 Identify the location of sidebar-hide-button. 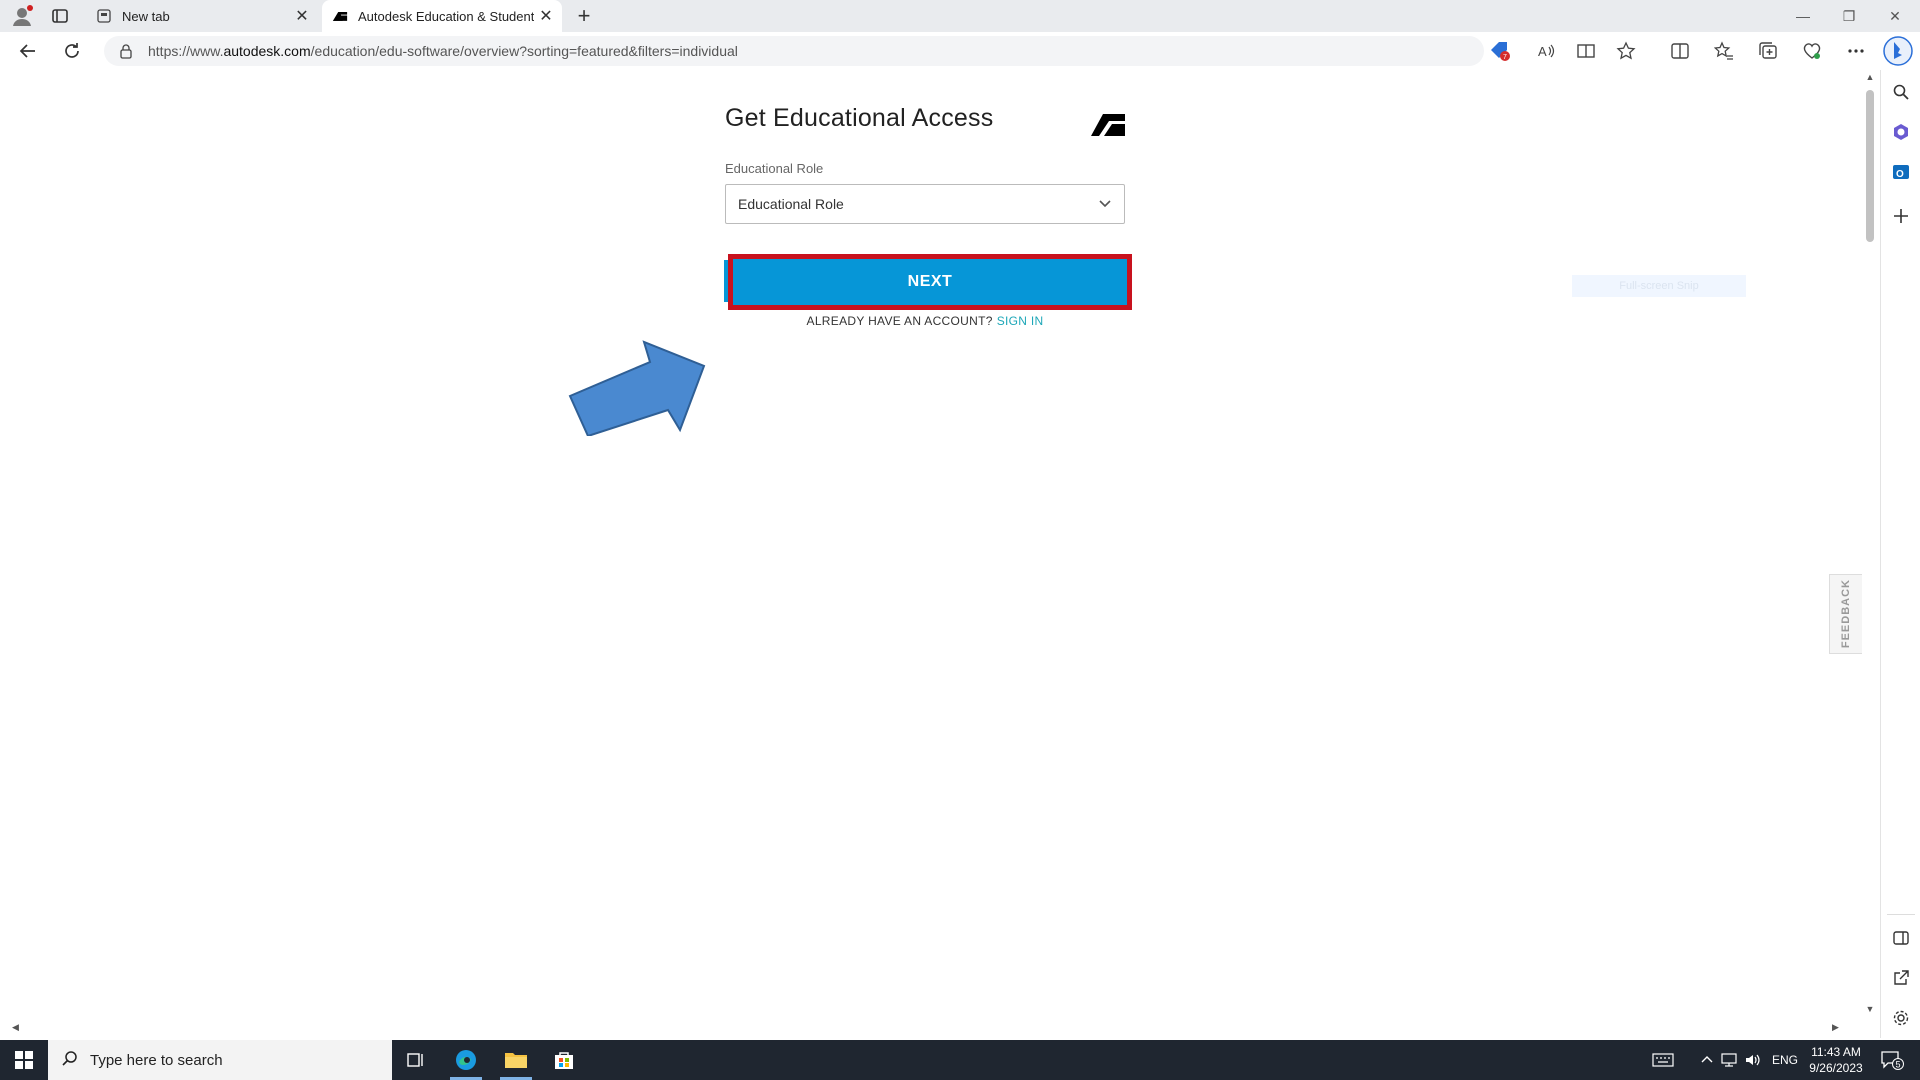
(1901, 938).